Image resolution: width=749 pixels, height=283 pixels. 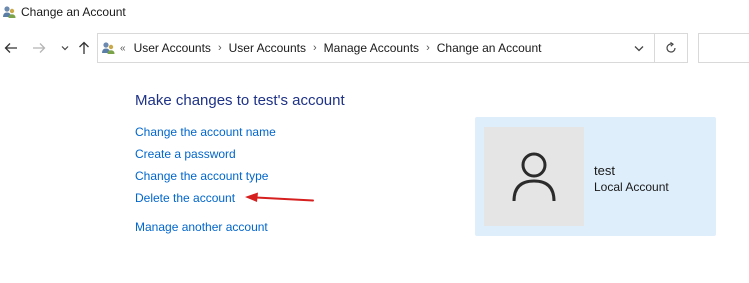 What do you see at coordinates (123, 48) in the screenshot?
I see `breadcrumb-overflow: «` at bounding box center [123, 48].